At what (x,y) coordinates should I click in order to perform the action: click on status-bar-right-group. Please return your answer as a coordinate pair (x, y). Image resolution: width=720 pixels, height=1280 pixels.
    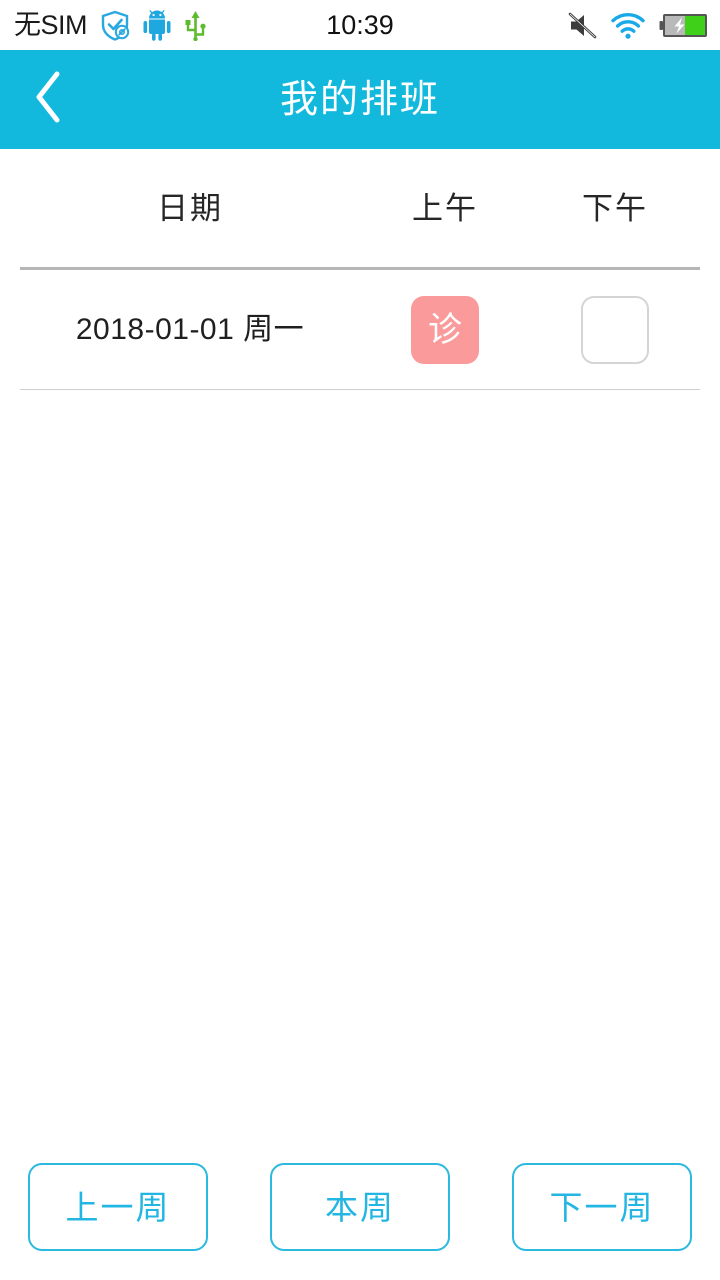
    Looking at the image, I should click on (638, 25).